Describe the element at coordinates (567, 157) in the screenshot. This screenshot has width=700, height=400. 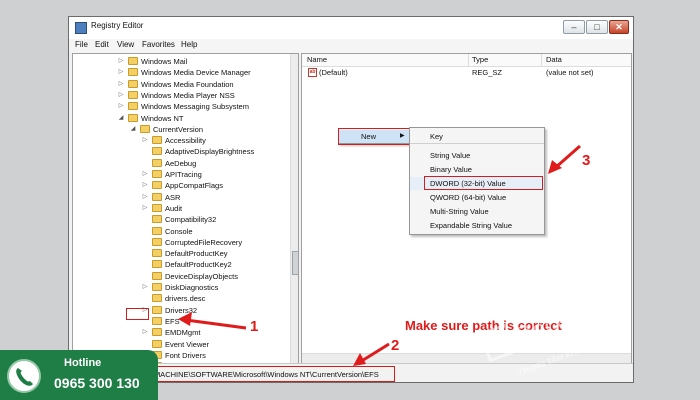
I see `arrow-3-shaft` at that location.